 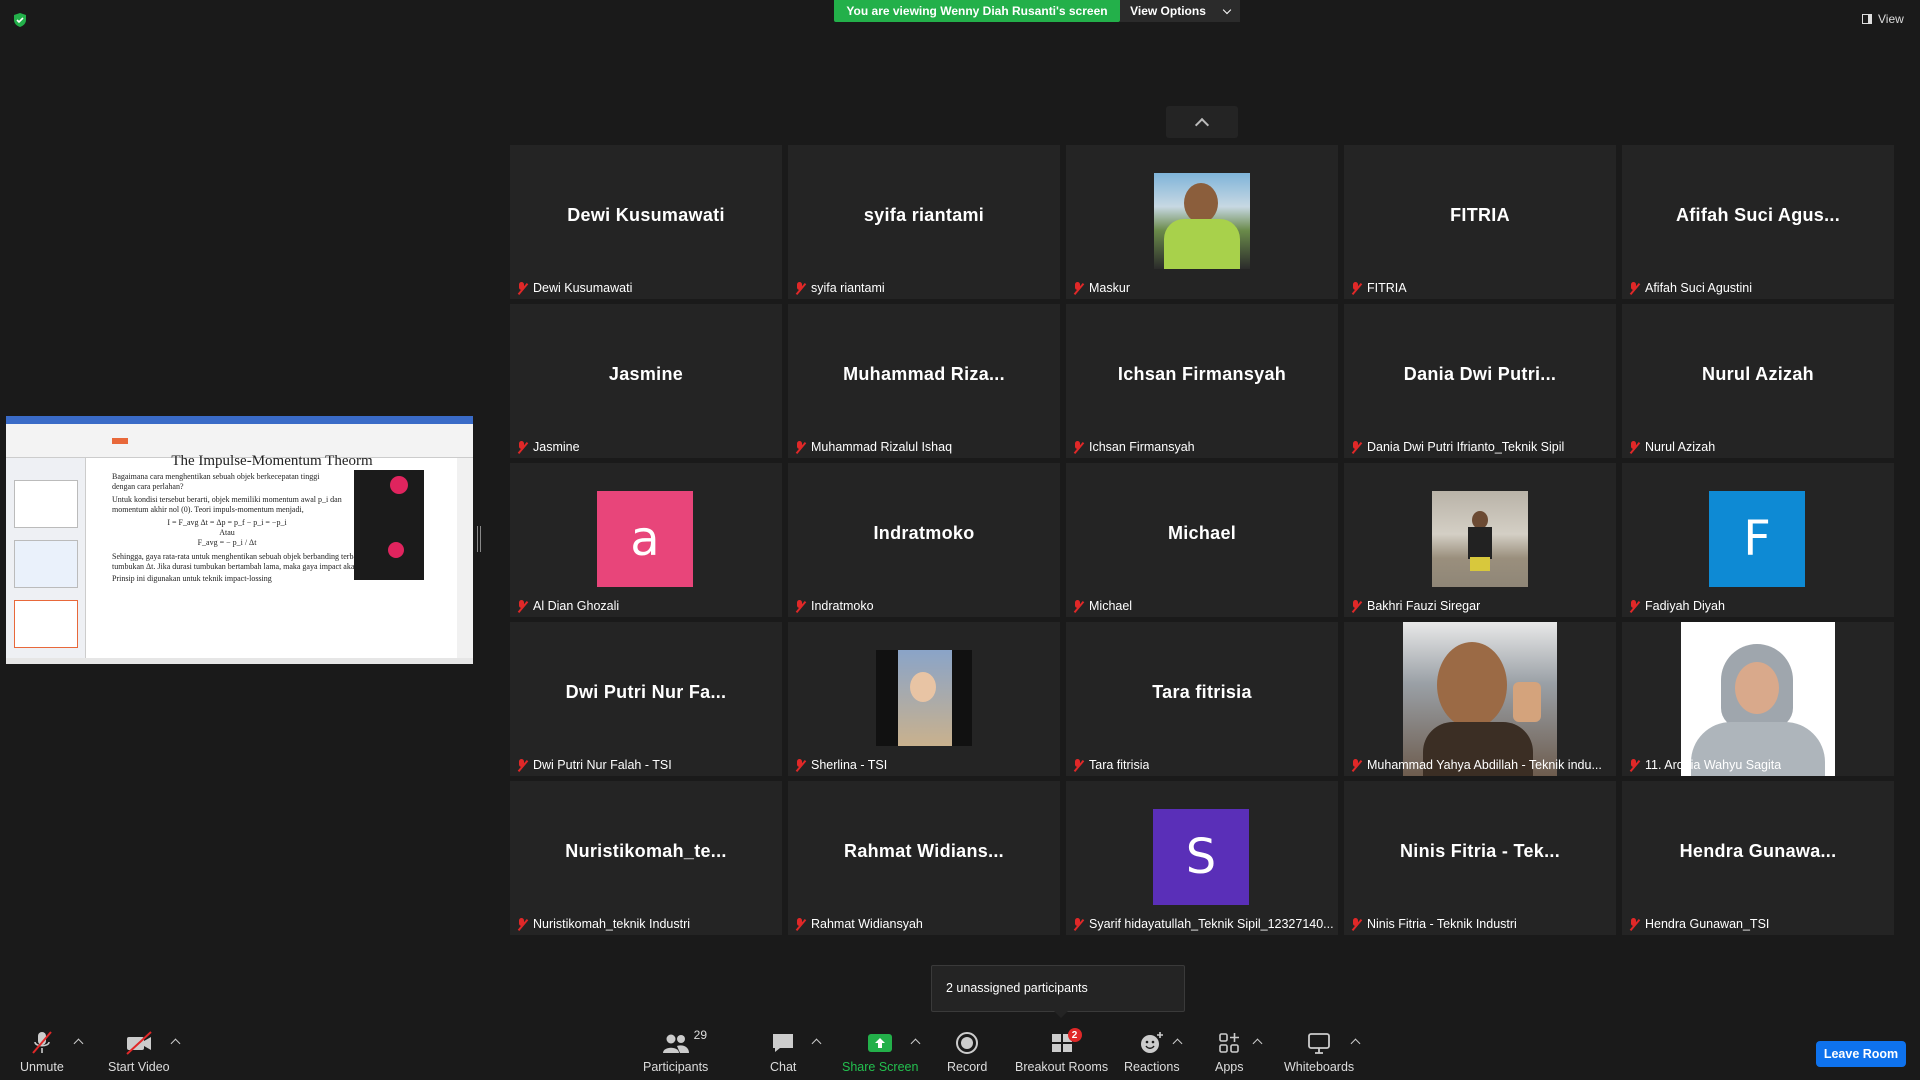 I want to click on view-button: View, so click(x=1883, y=19).